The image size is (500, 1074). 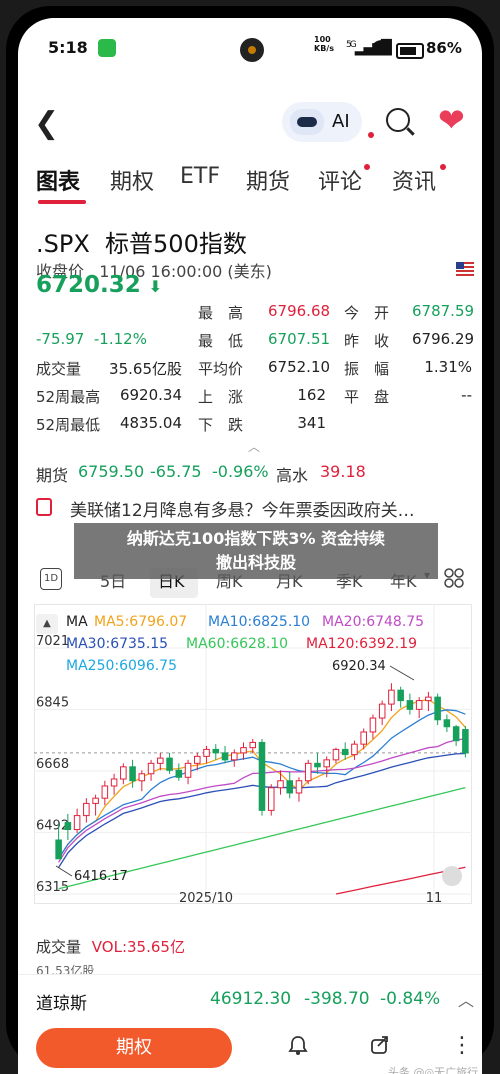 I want to click on high-annotation: 6920.34, so click(x=359, y=666).